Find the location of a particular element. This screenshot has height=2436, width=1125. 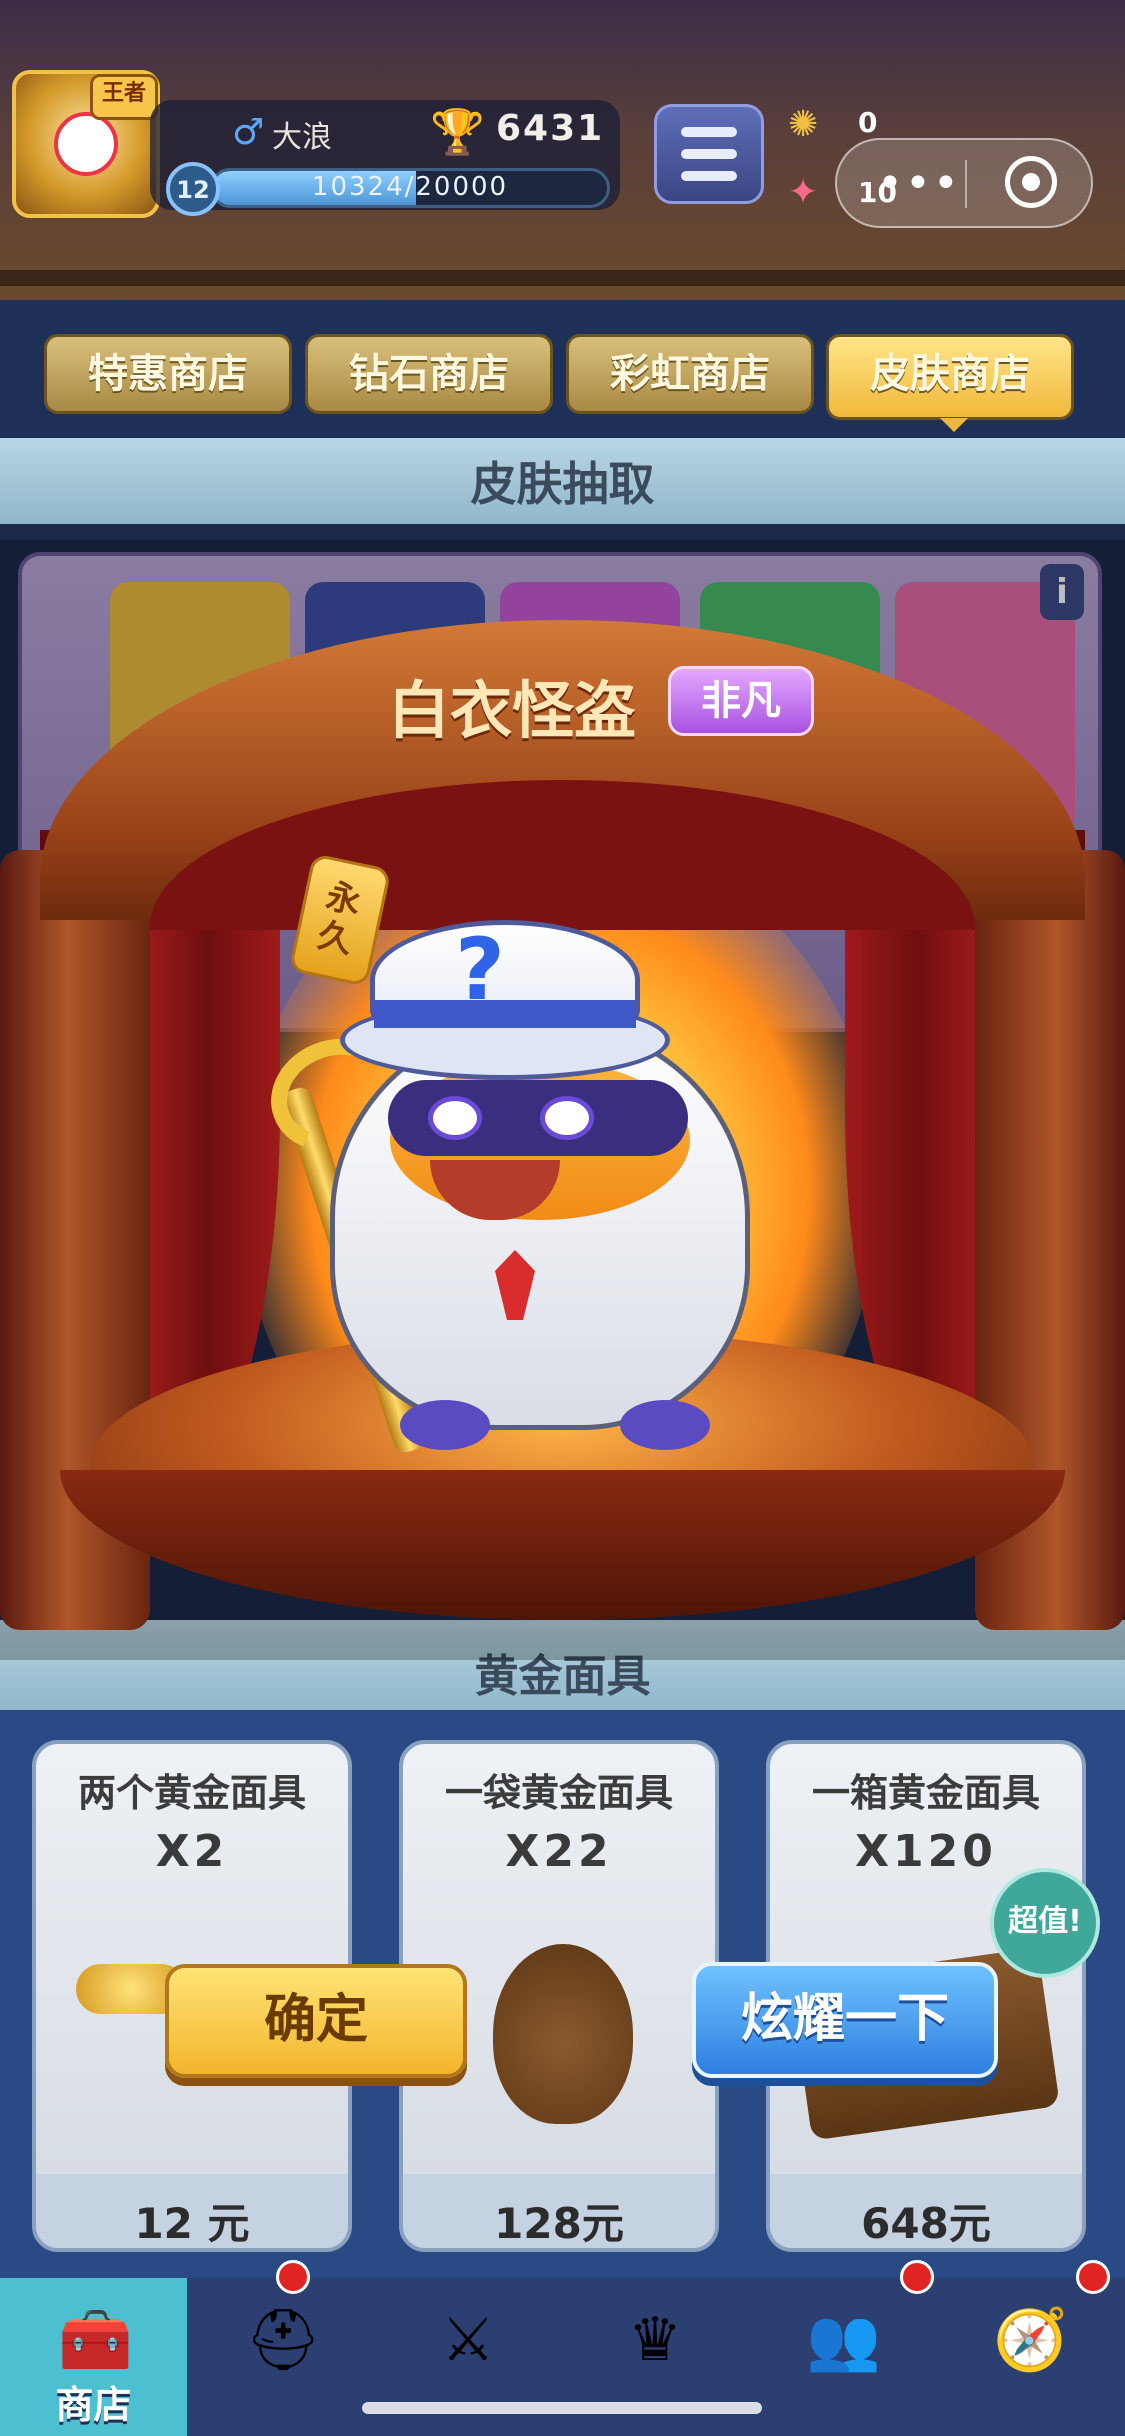

trophy-count: 6431 is located at coordinates (550, 128).